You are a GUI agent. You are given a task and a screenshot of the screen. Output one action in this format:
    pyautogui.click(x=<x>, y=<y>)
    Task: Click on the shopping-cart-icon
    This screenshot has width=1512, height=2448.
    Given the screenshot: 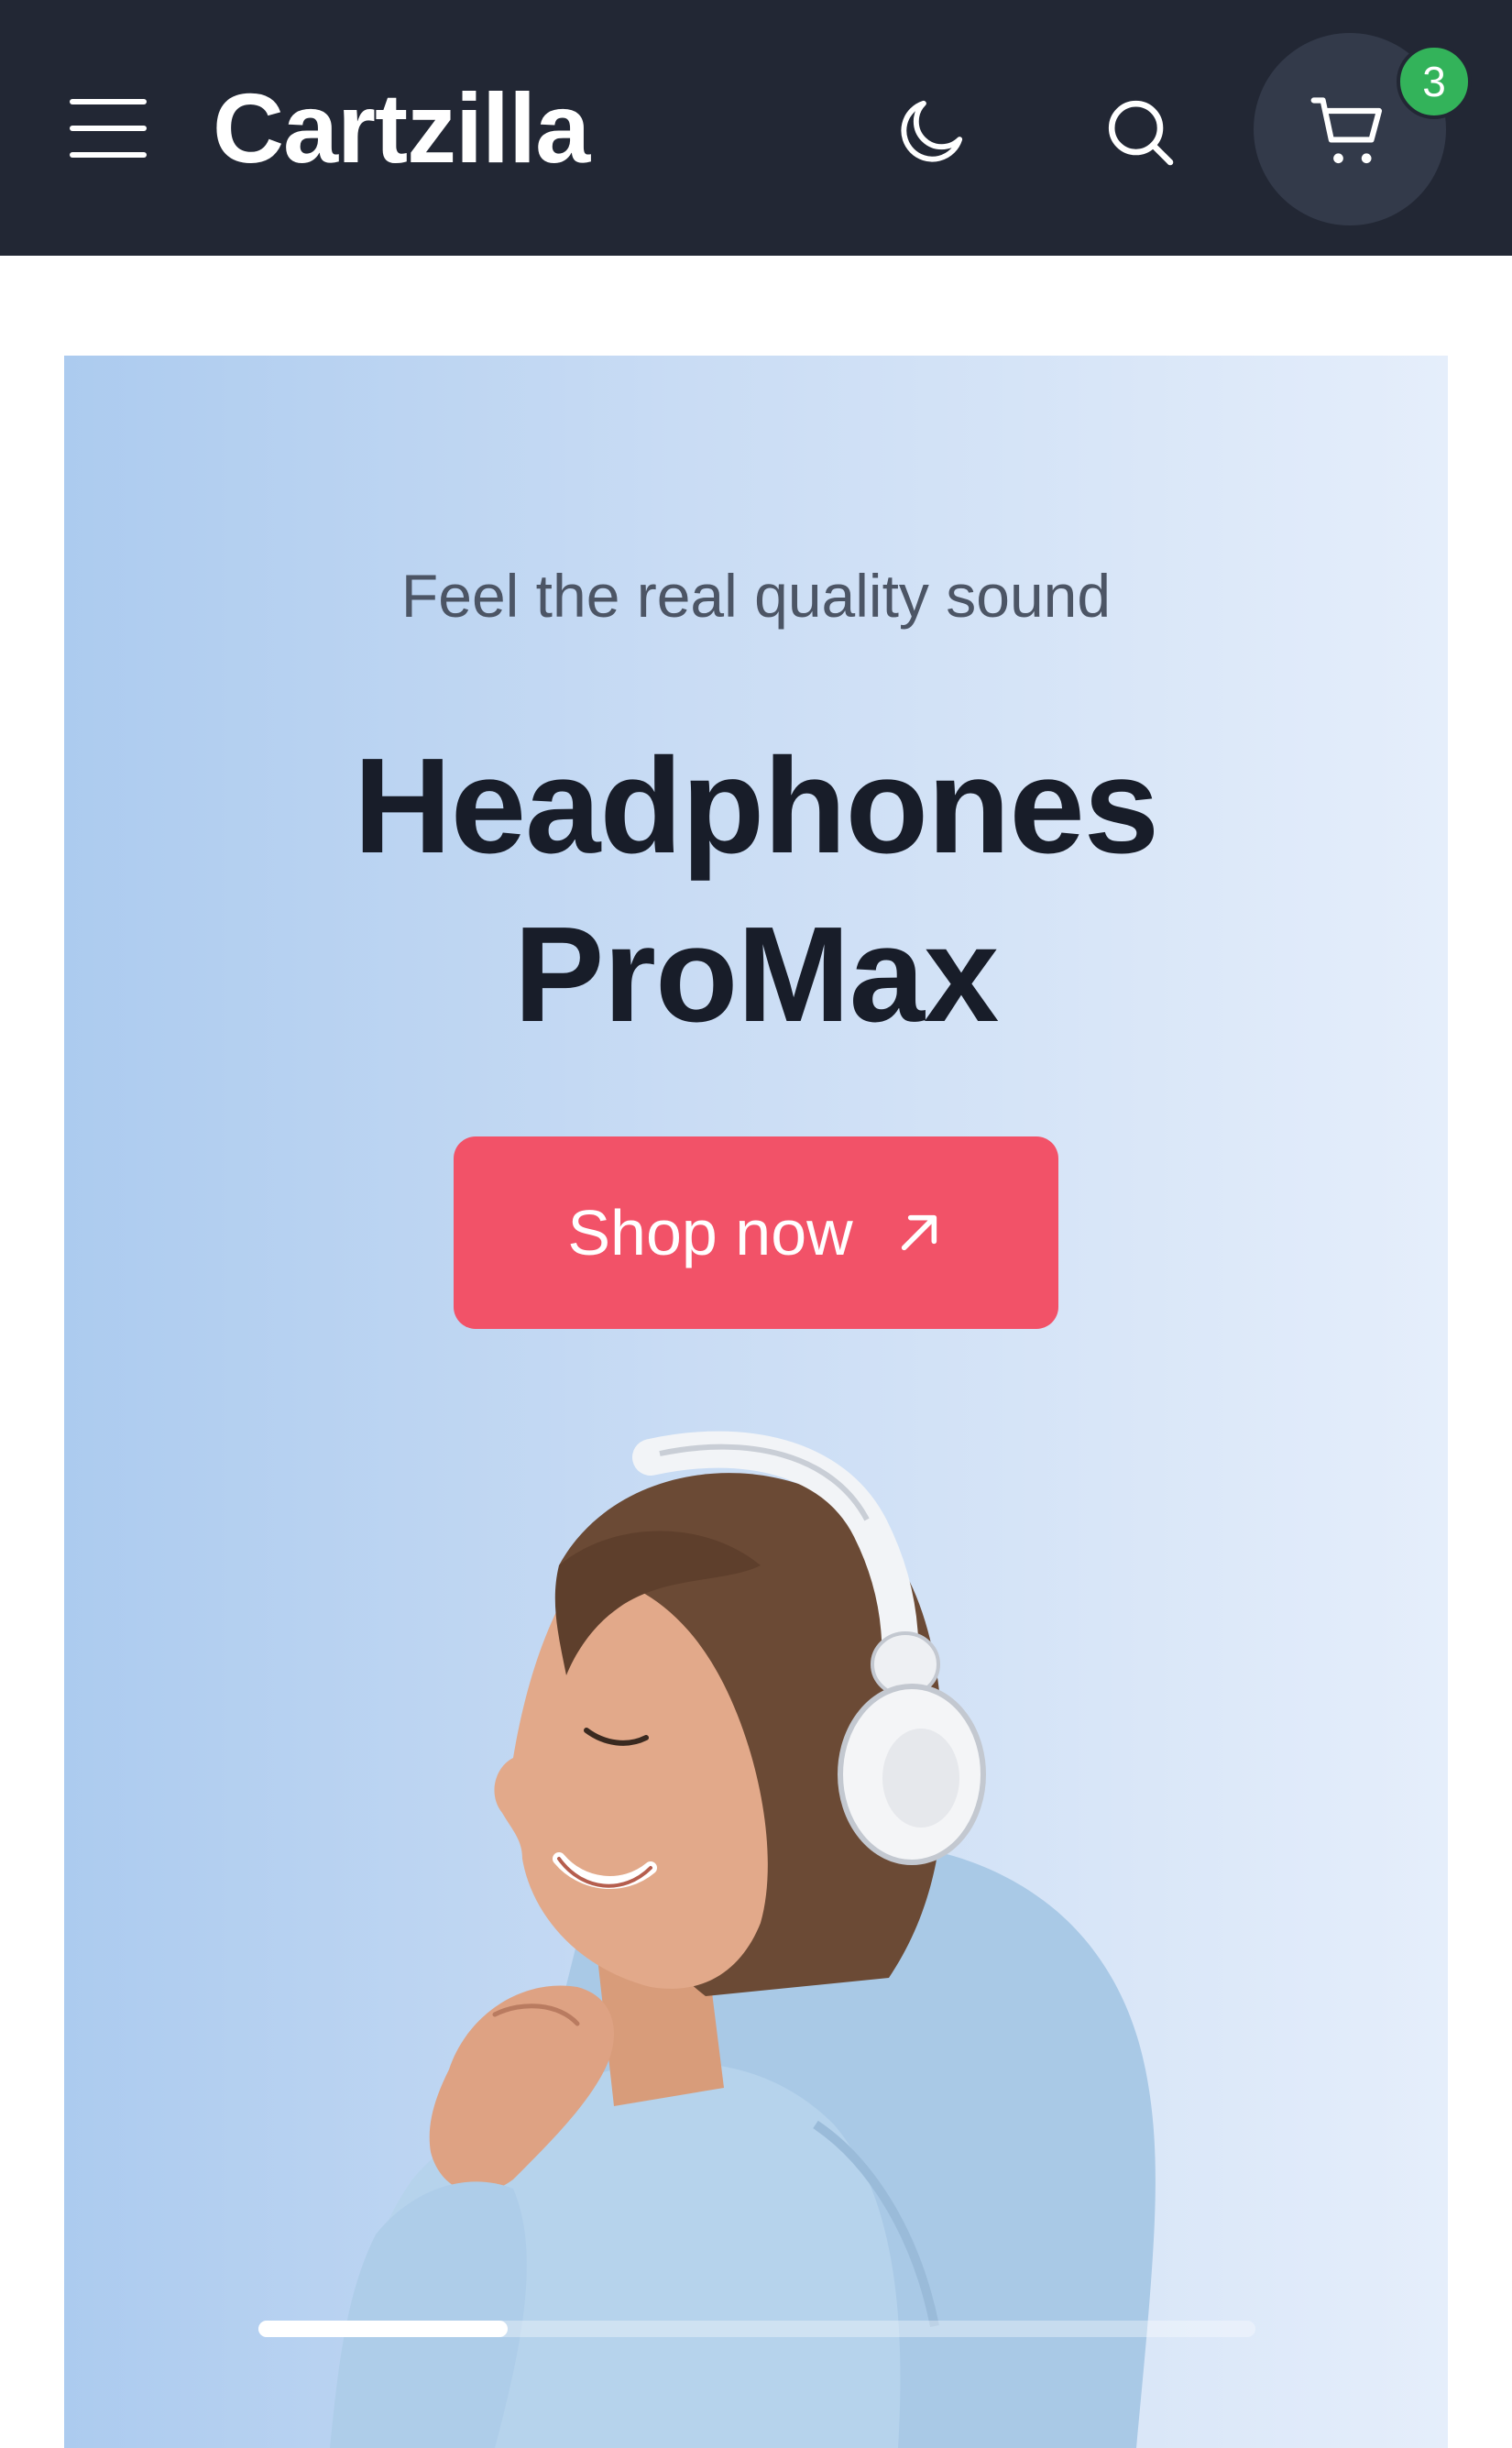 What is the action you would take?
    pyautogui.click(x=1346, y=130)
    